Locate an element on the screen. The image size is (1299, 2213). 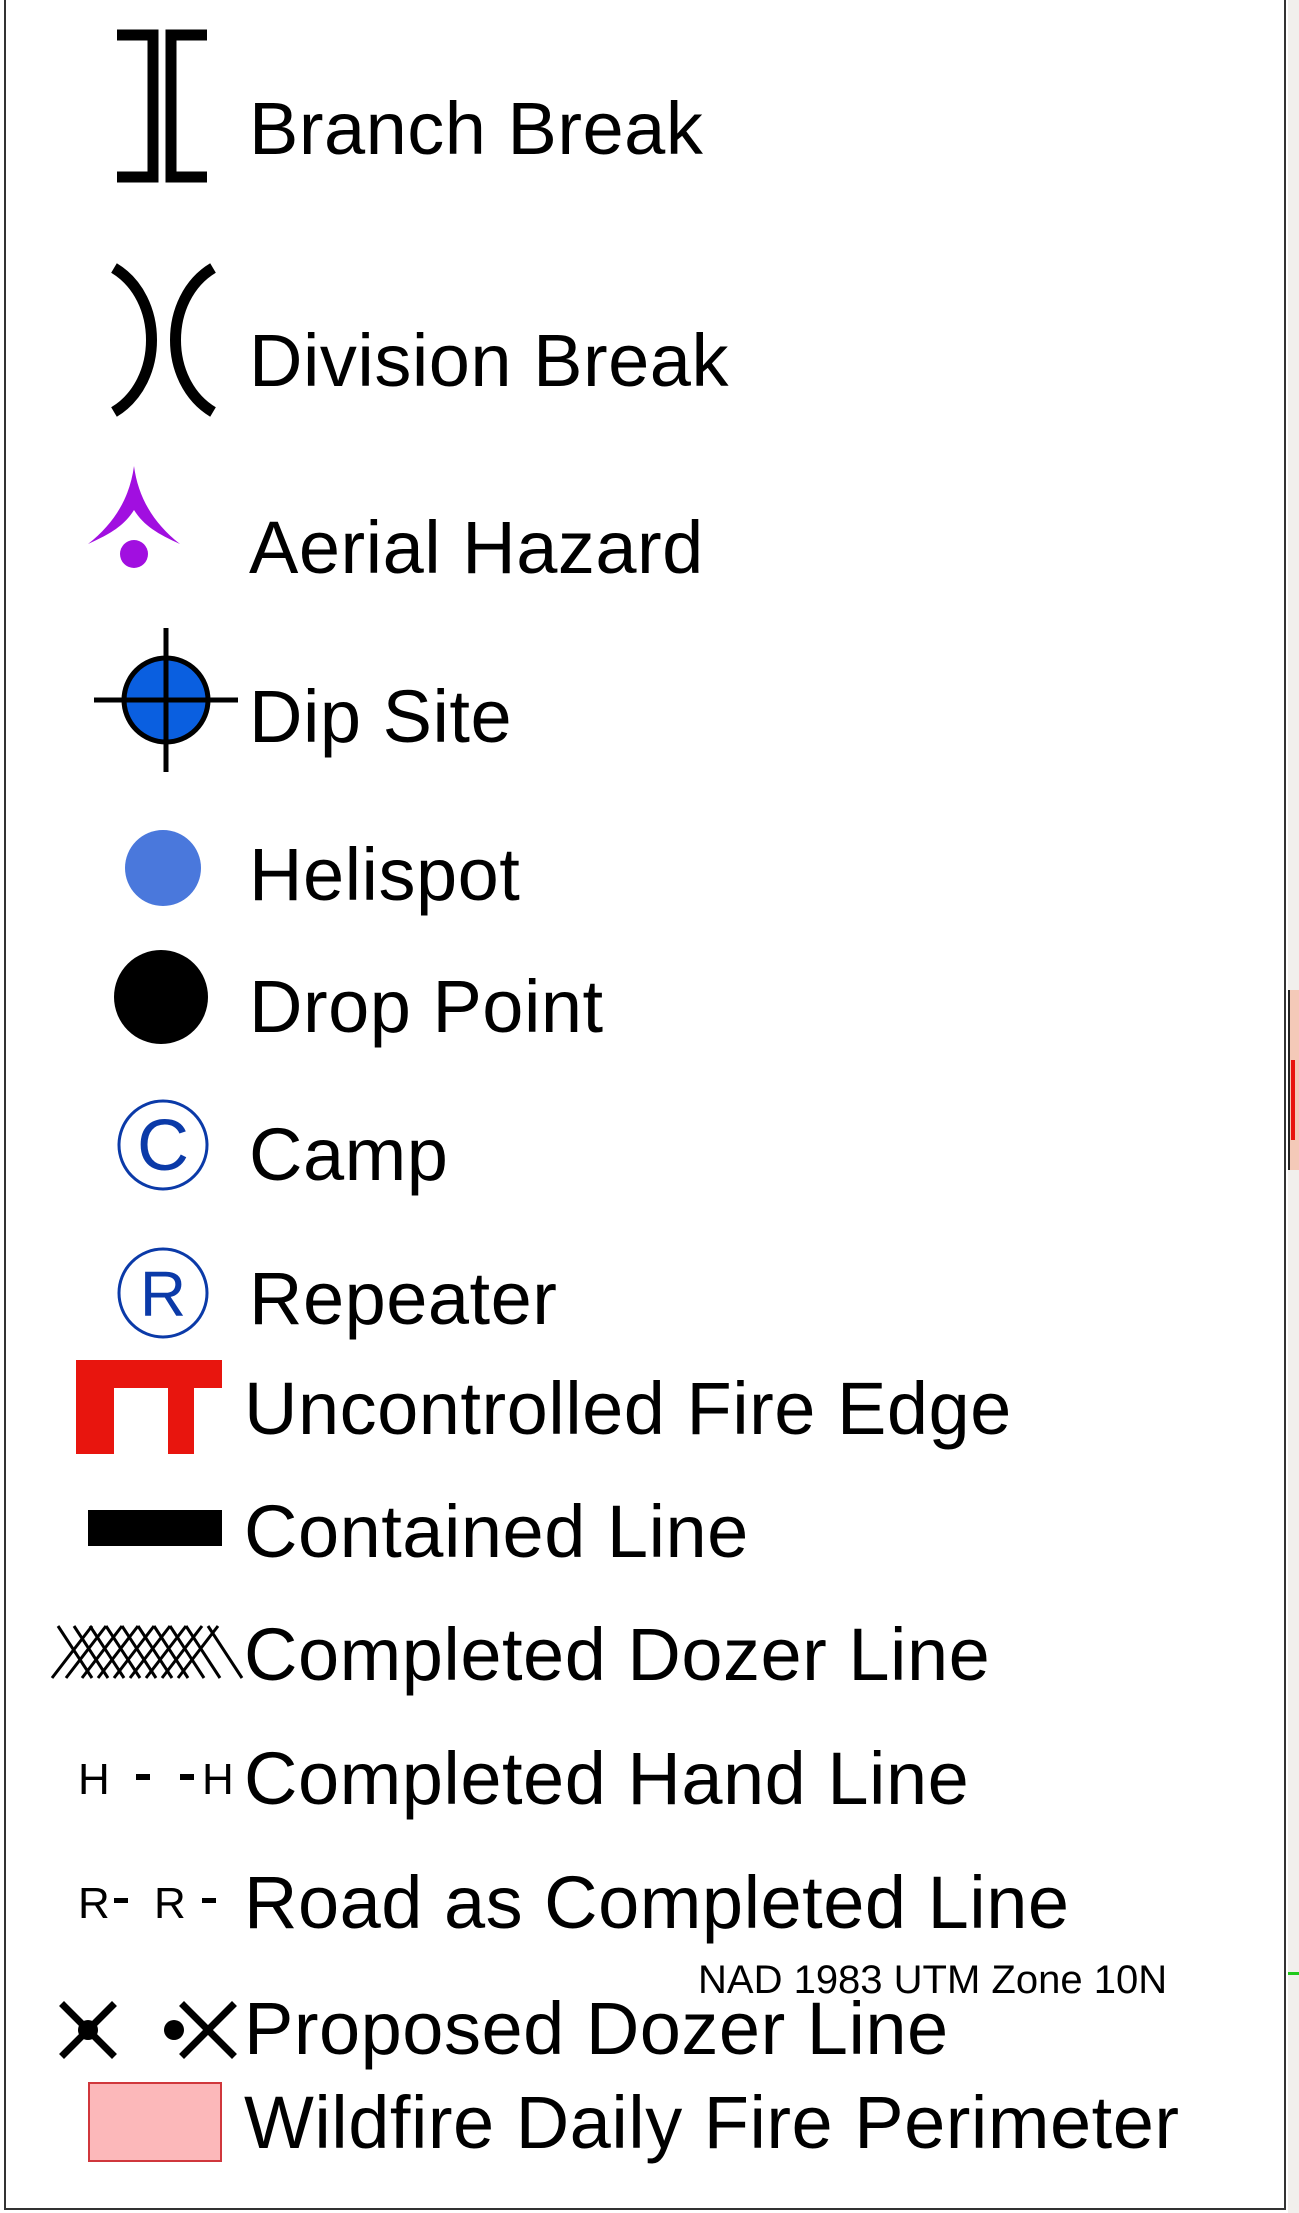
drop-point-icon is located at coordinates (161, 997).